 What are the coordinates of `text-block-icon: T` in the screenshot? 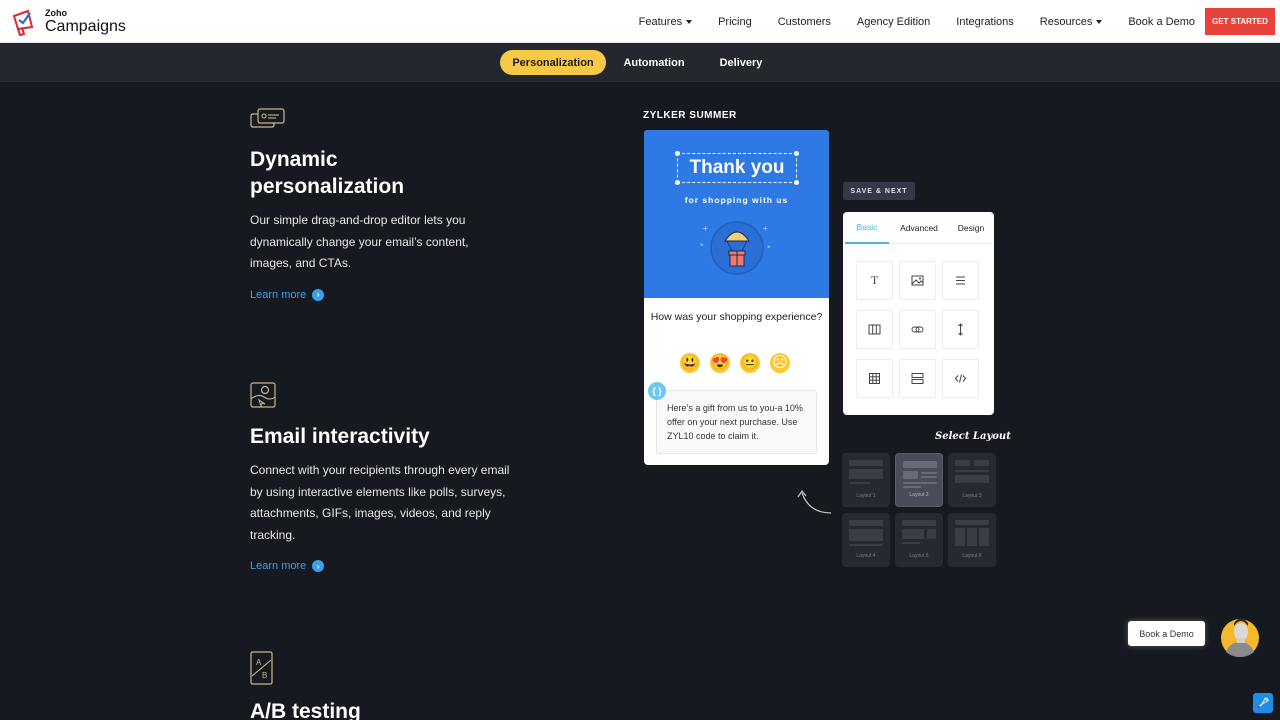 It's located at (874, 280).